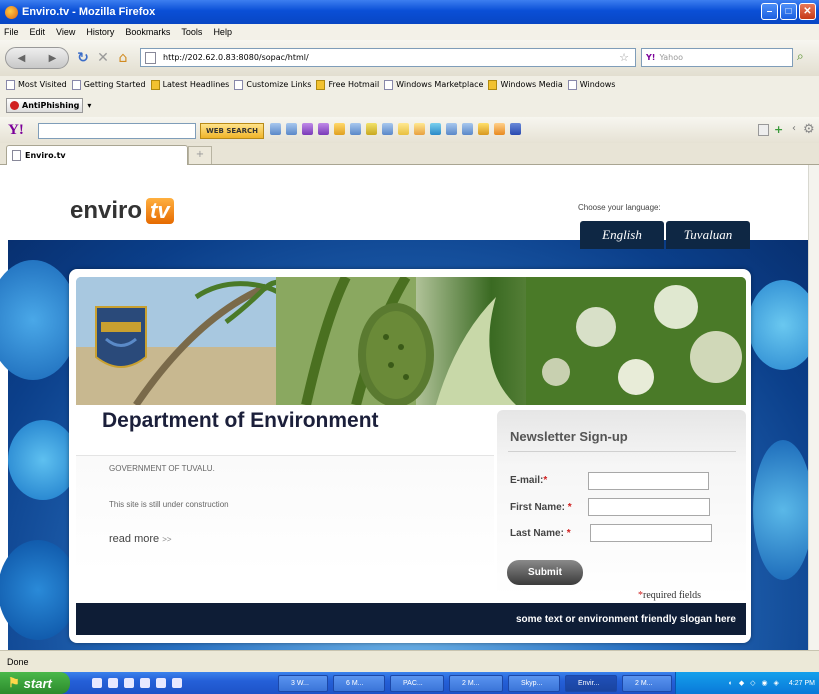 The width and height of the screenshot is (819, 694). I want to click on email-field, so click(648, 481).